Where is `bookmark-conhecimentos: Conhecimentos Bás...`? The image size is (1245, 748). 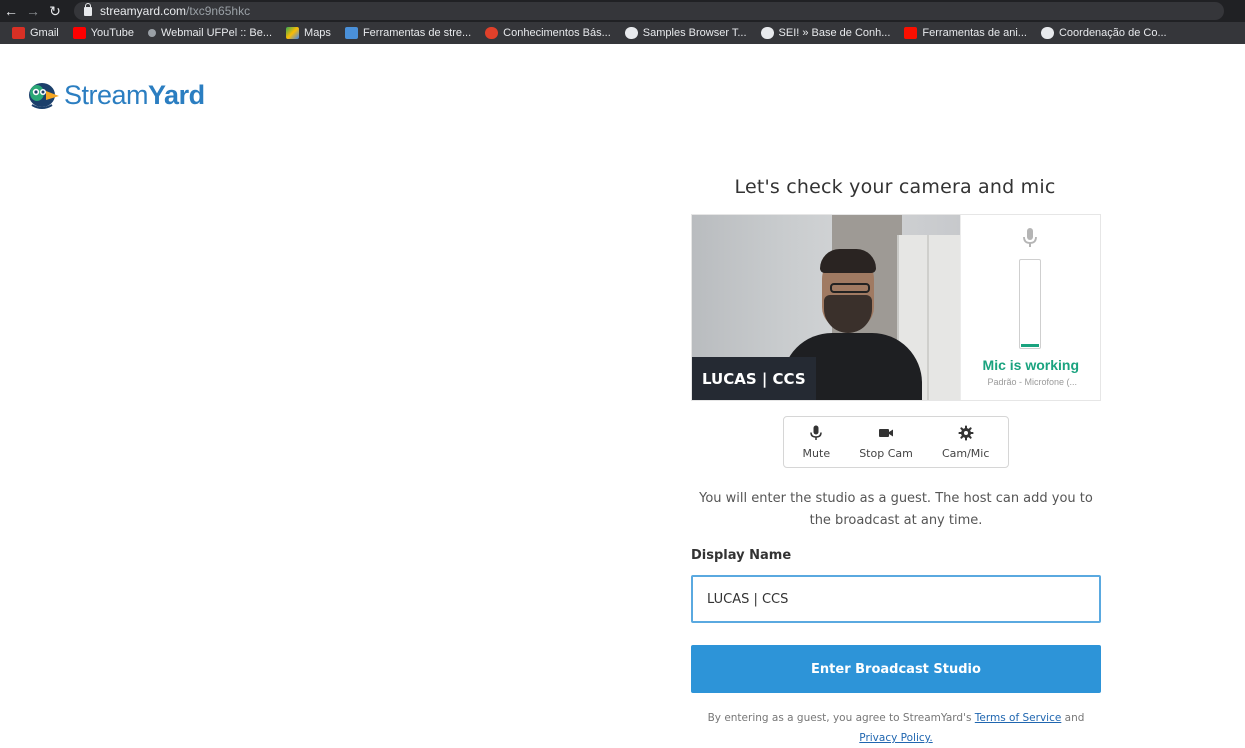
bookmark-conhecimentos: Conhecimentos Bás... is located at coordinates (548, 33).